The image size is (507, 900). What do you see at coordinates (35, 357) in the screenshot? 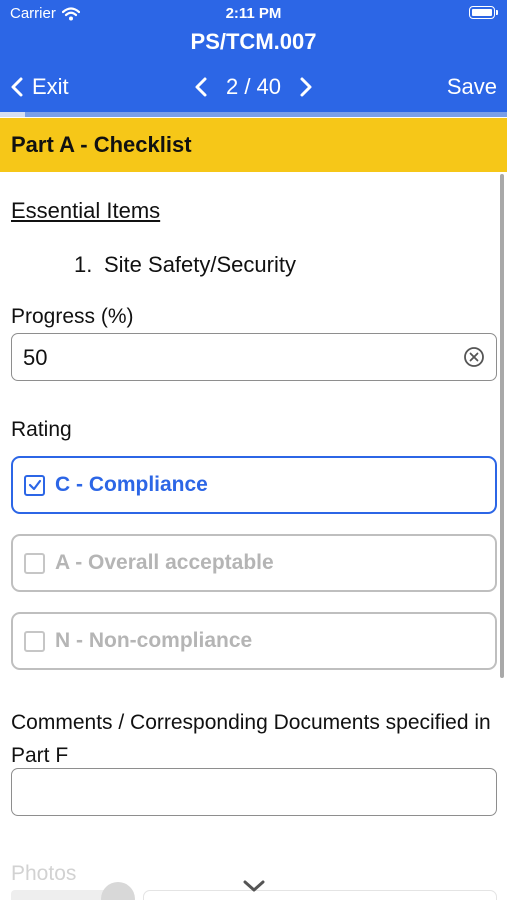
I see `progress-value: 50` at bounding box center [35, 357].